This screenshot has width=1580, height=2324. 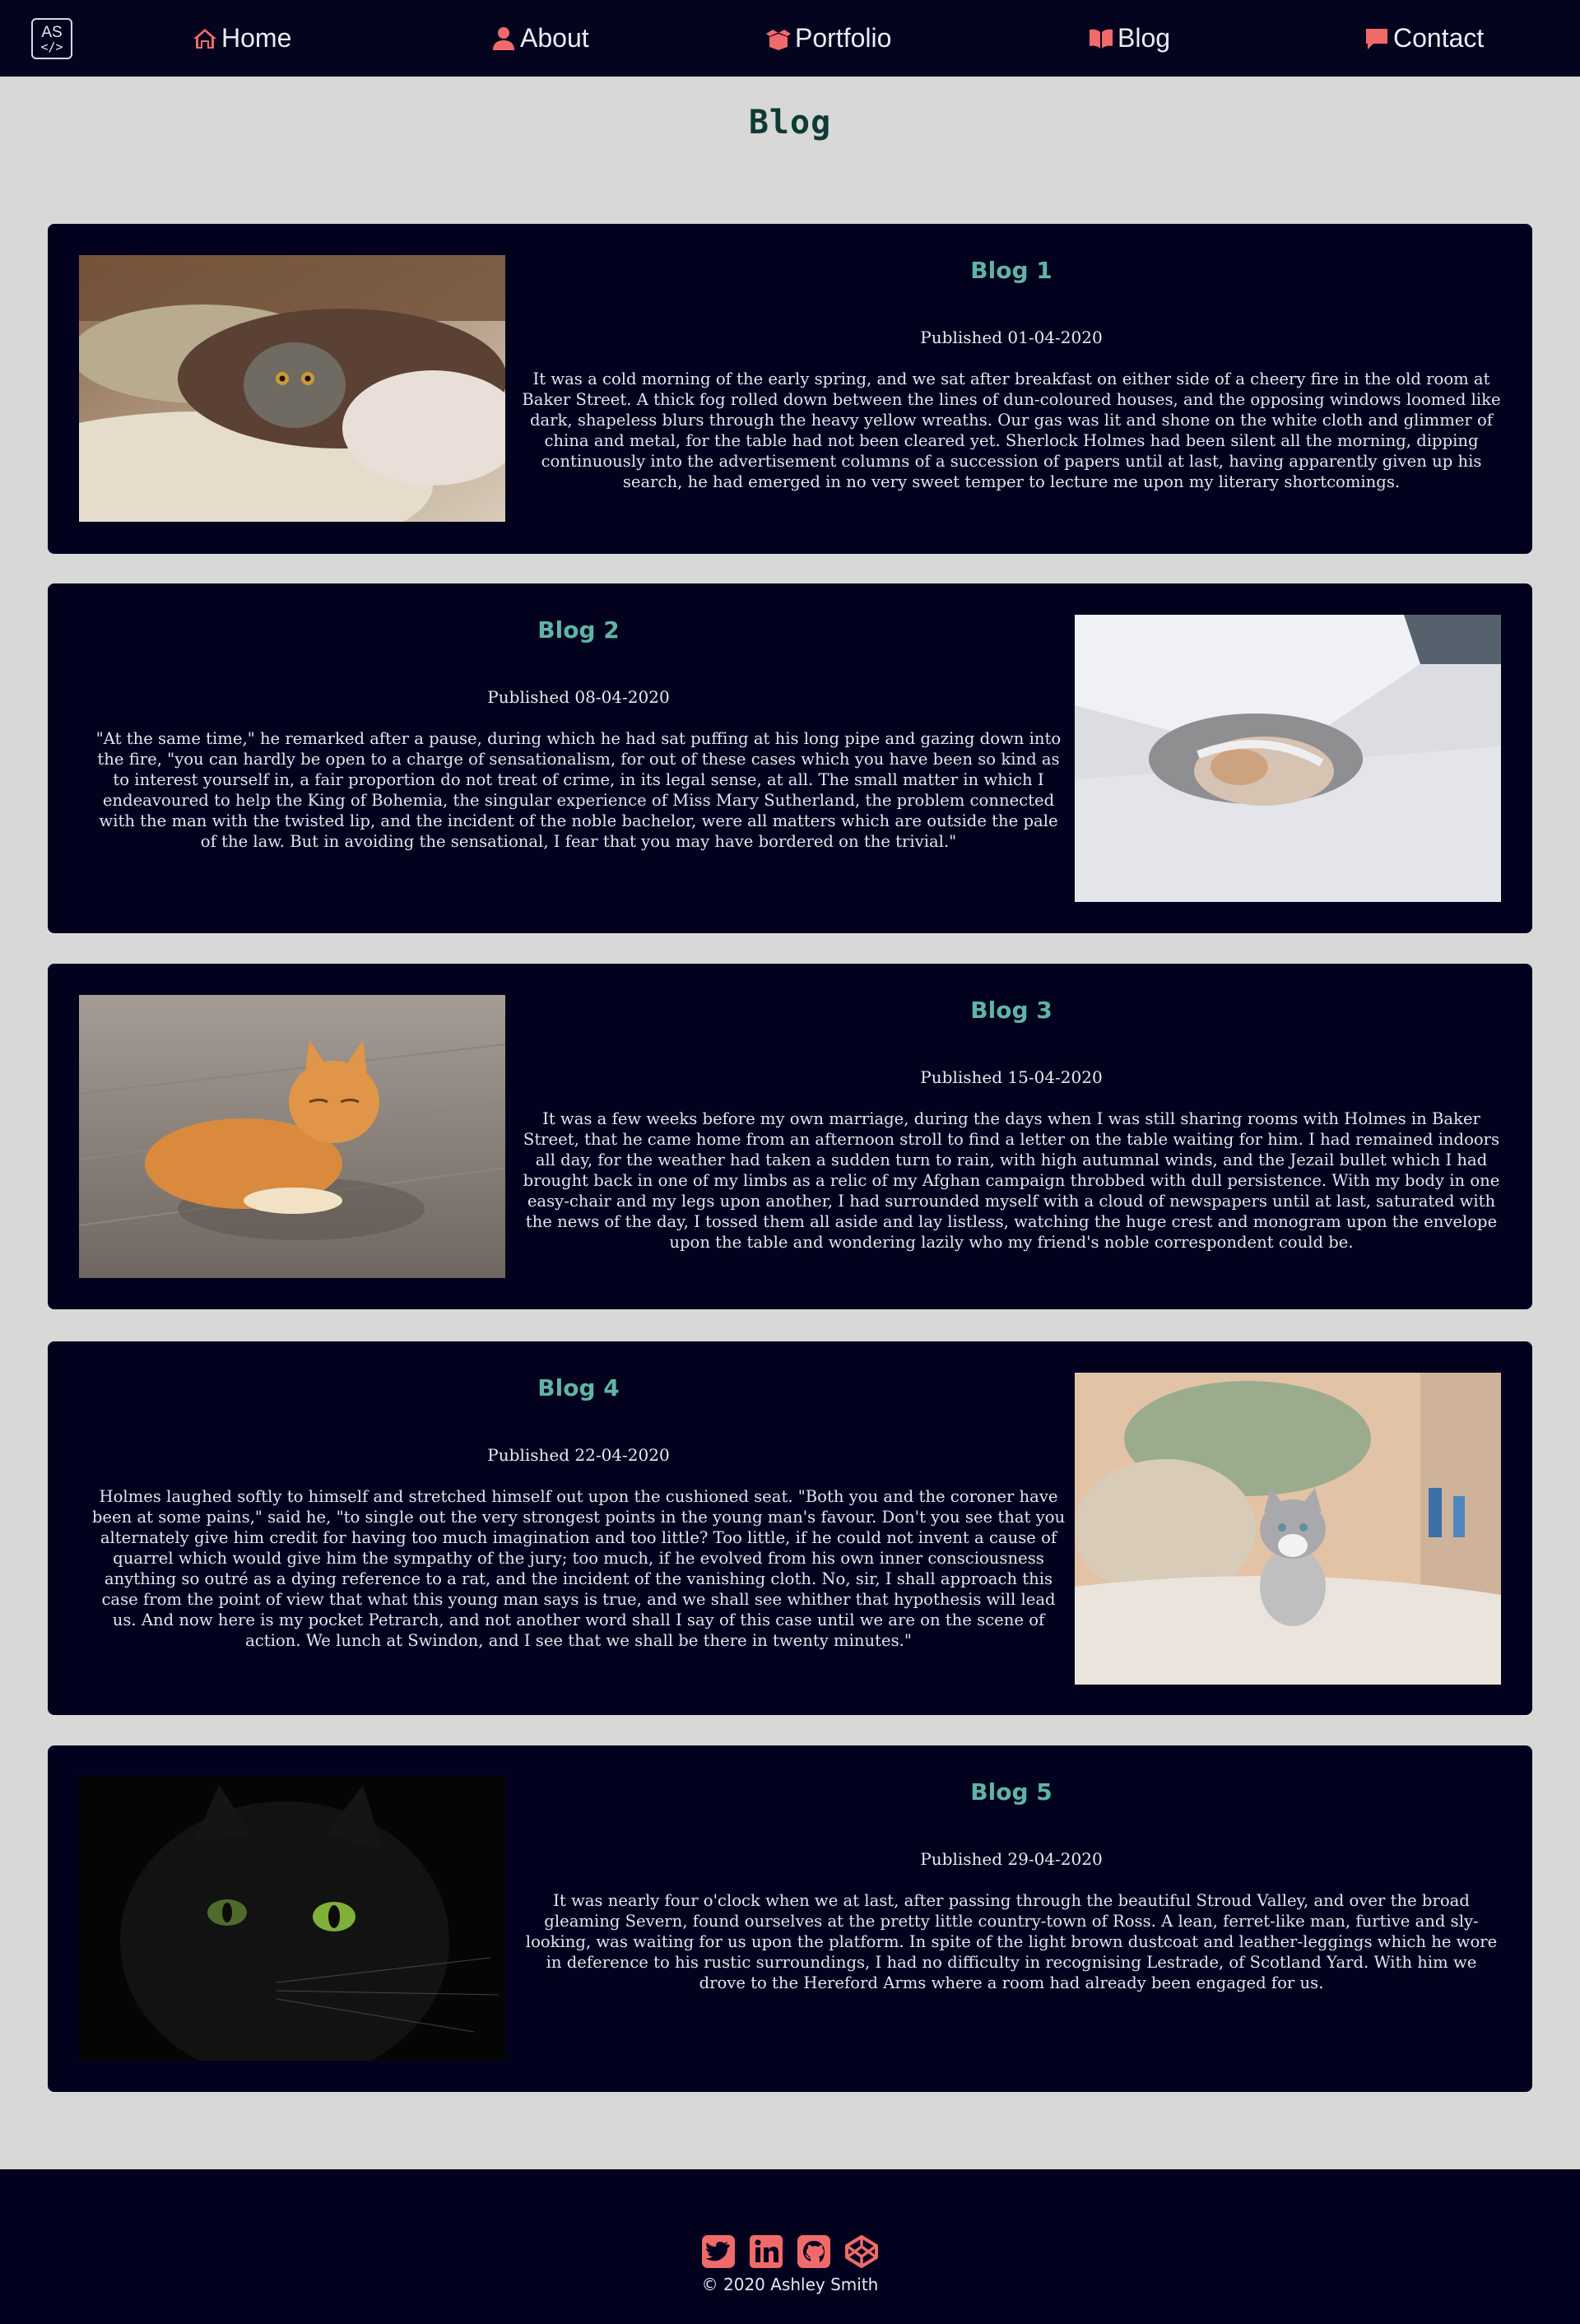 I want to click on page-title: Blog, so click(x=790, y=123).